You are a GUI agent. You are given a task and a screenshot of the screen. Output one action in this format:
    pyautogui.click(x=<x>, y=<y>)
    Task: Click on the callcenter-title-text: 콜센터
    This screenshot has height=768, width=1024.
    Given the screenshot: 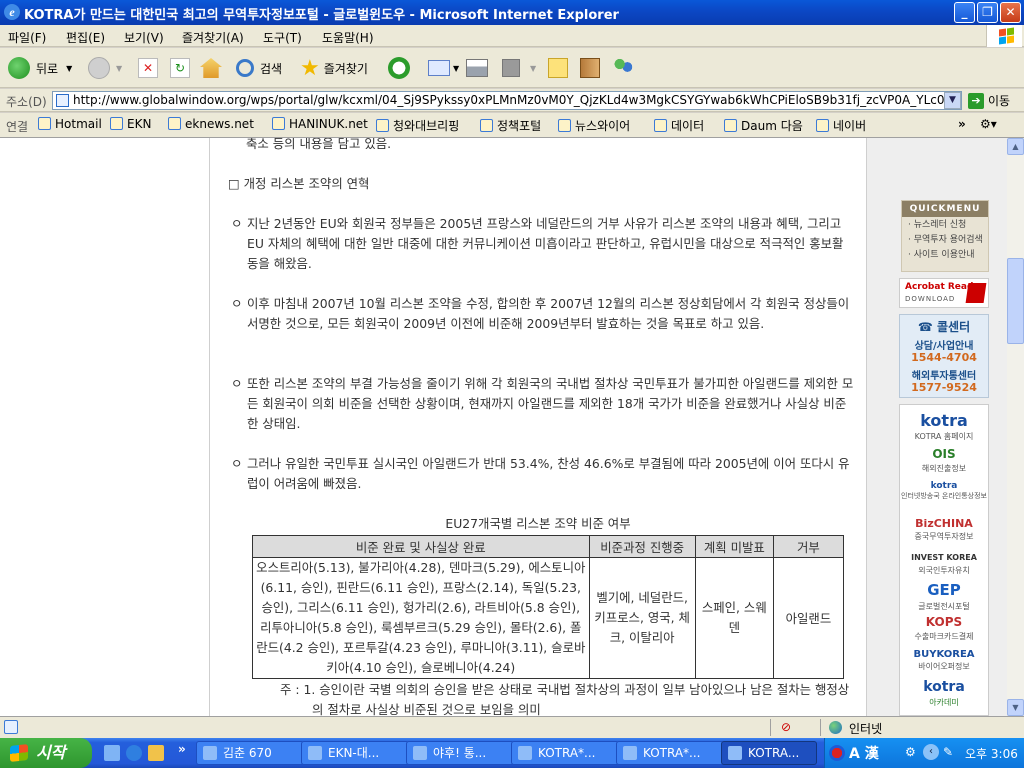 What is the action you would take?
    pyautogui.click(x=954, y=327)
    